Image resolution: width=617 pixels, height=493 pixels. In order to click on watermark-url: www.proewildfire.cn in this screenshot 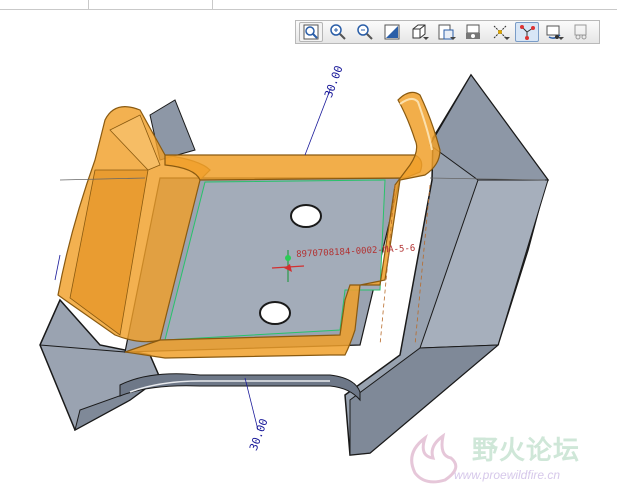, I will do `click(507, 475)`.